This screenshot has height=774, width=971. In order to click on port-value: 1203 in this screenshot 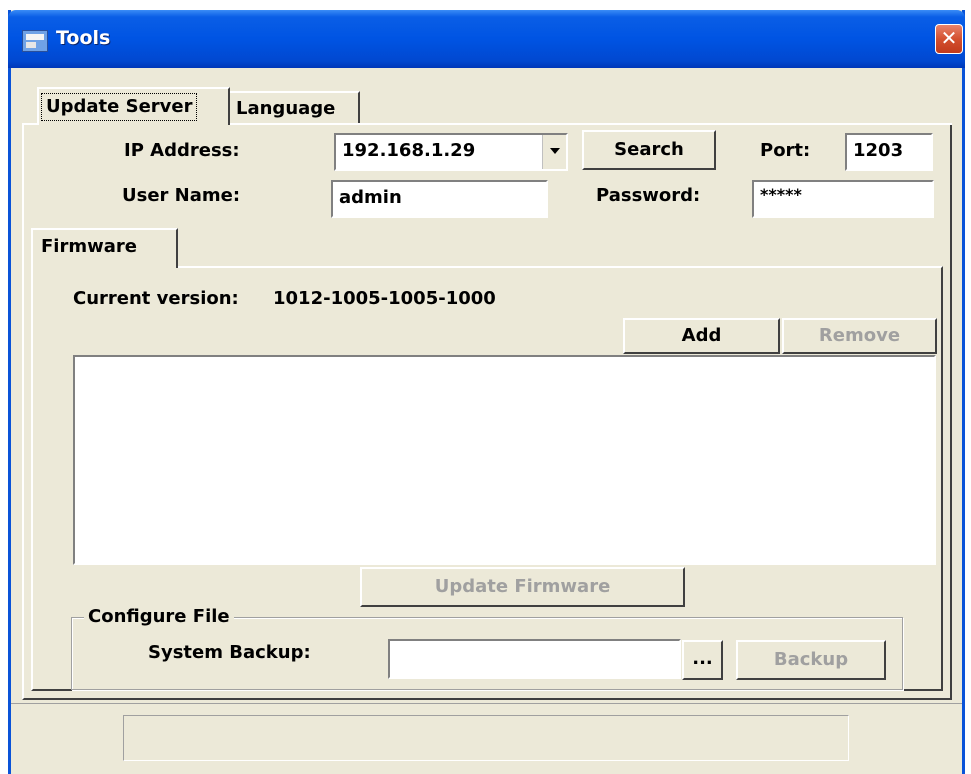, I will do `click(878, 150)`.